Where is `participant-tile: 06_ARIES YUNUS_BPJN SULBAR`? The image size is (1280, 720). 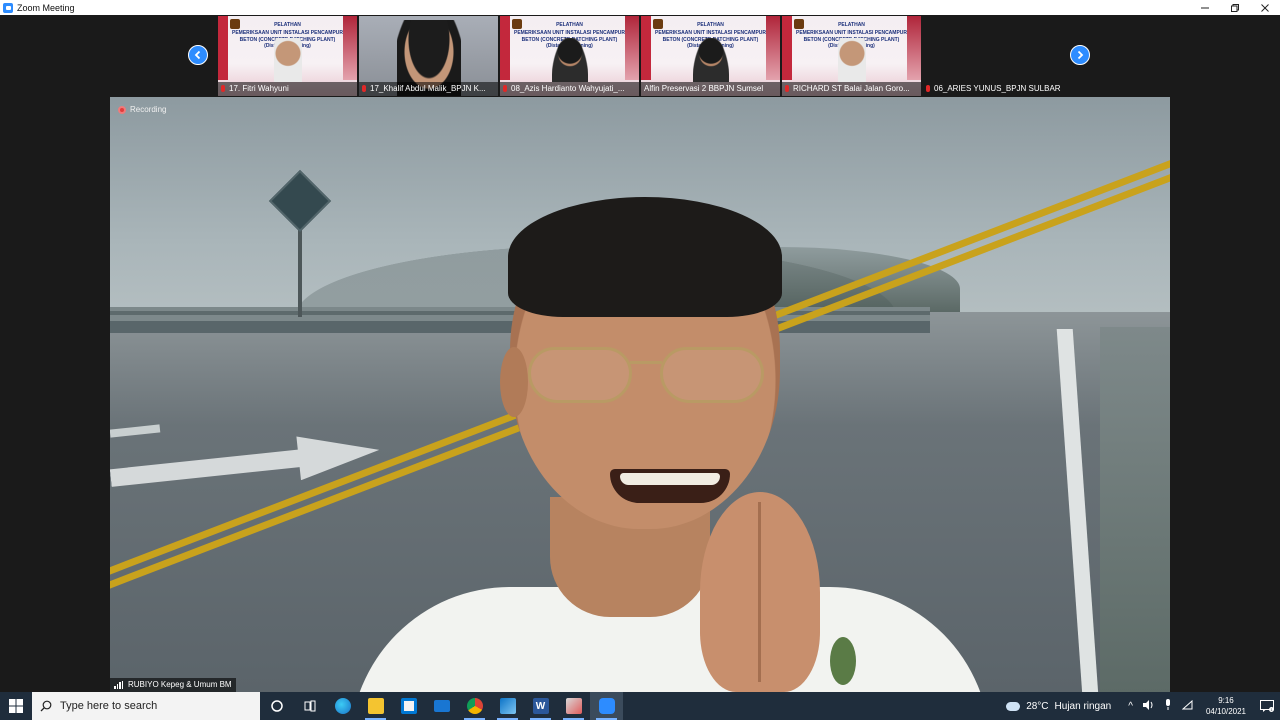 participant-tile: 06_ARIES YUNUS_BPJN SULBAR is located at coordinates (992, 56).